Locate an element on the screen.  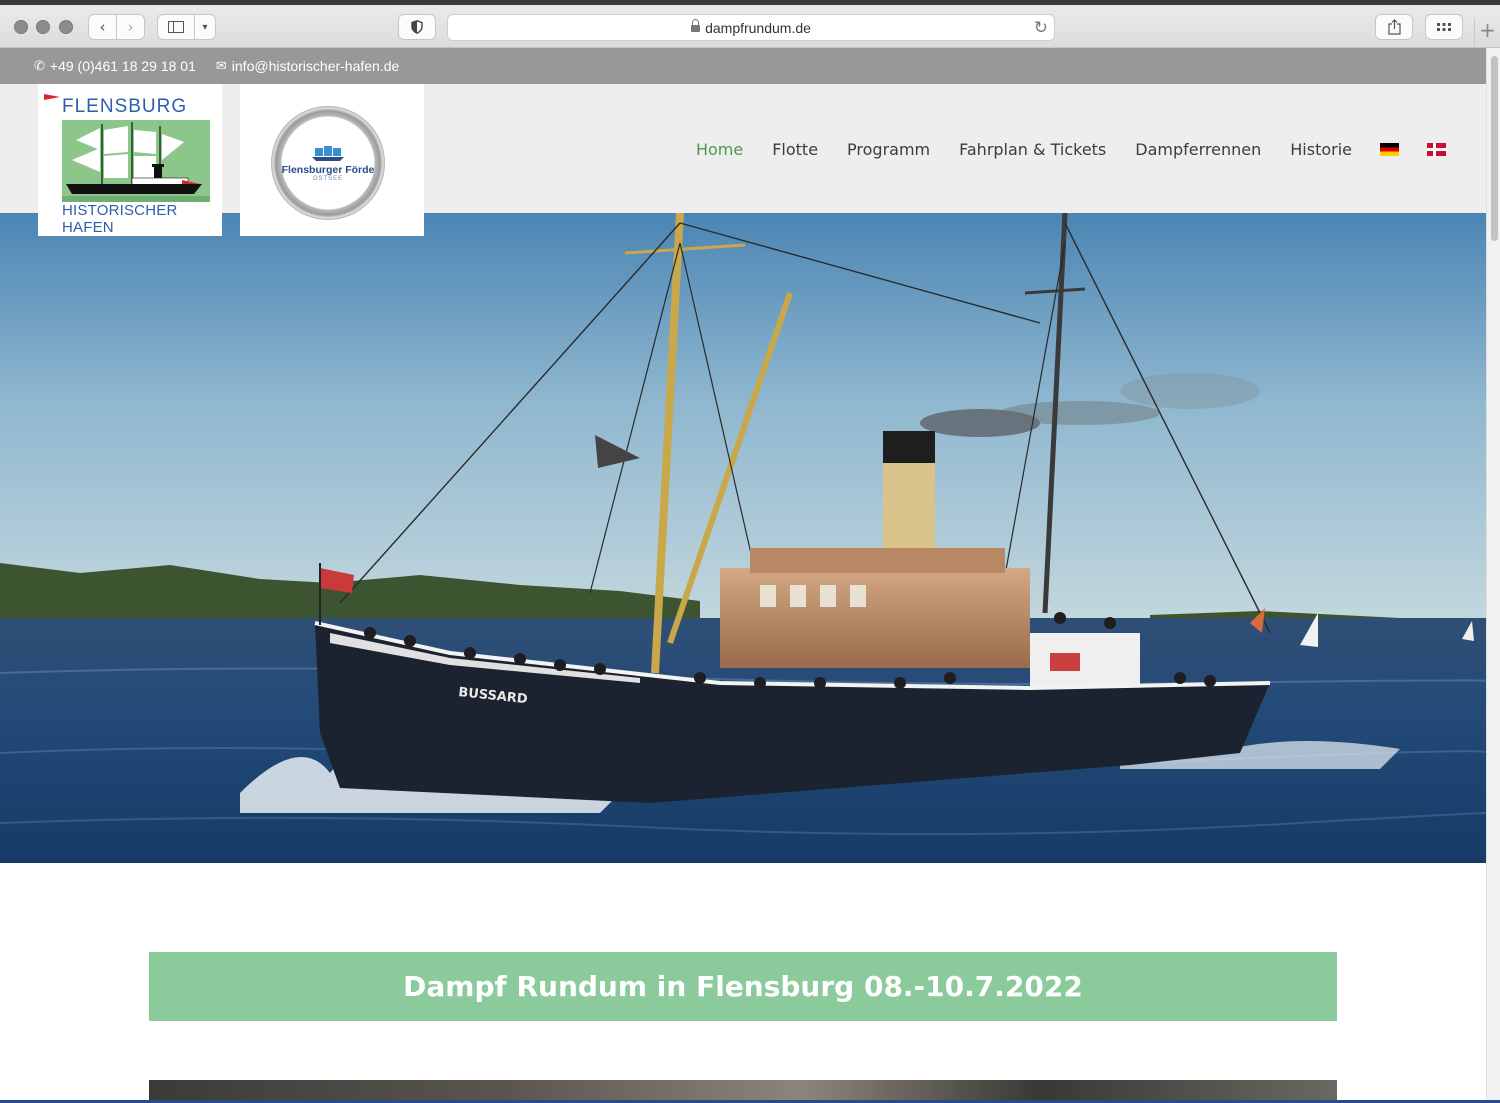
tab-overview-button is located at coordinates (1444, 27).